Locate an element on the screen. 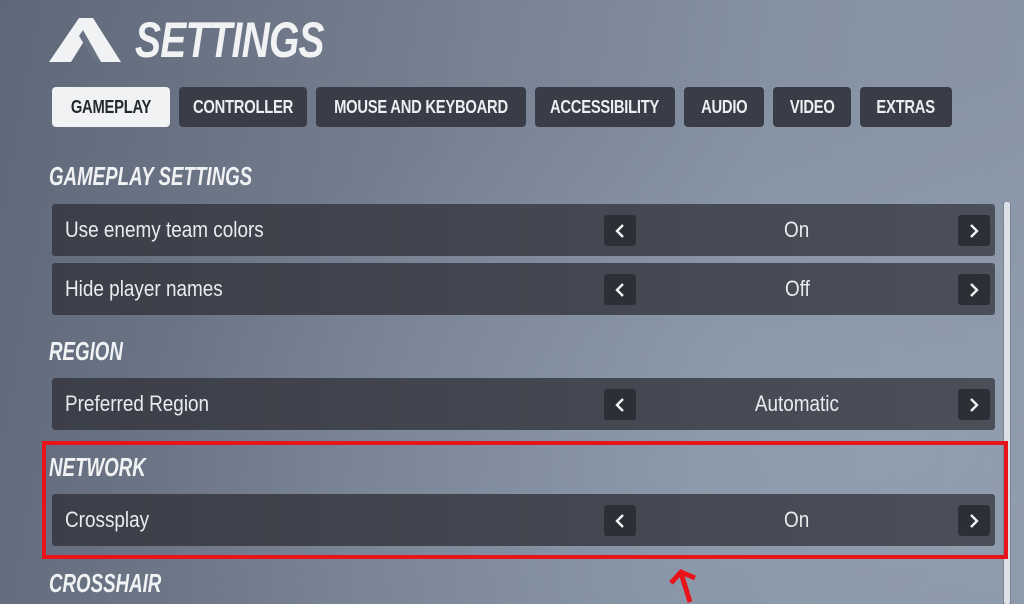 Image resolution: width=1024 pixels, height=604 pixels. scrollbar-thumb is located at coordinates (1007, 403).